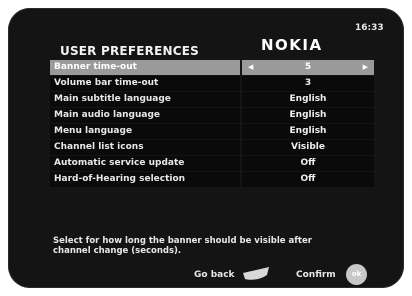  What do you see at coordinates (145, 115) in the screenshot?
I see `menu-row-label: Main audio language` at bounding box center [145, 115].